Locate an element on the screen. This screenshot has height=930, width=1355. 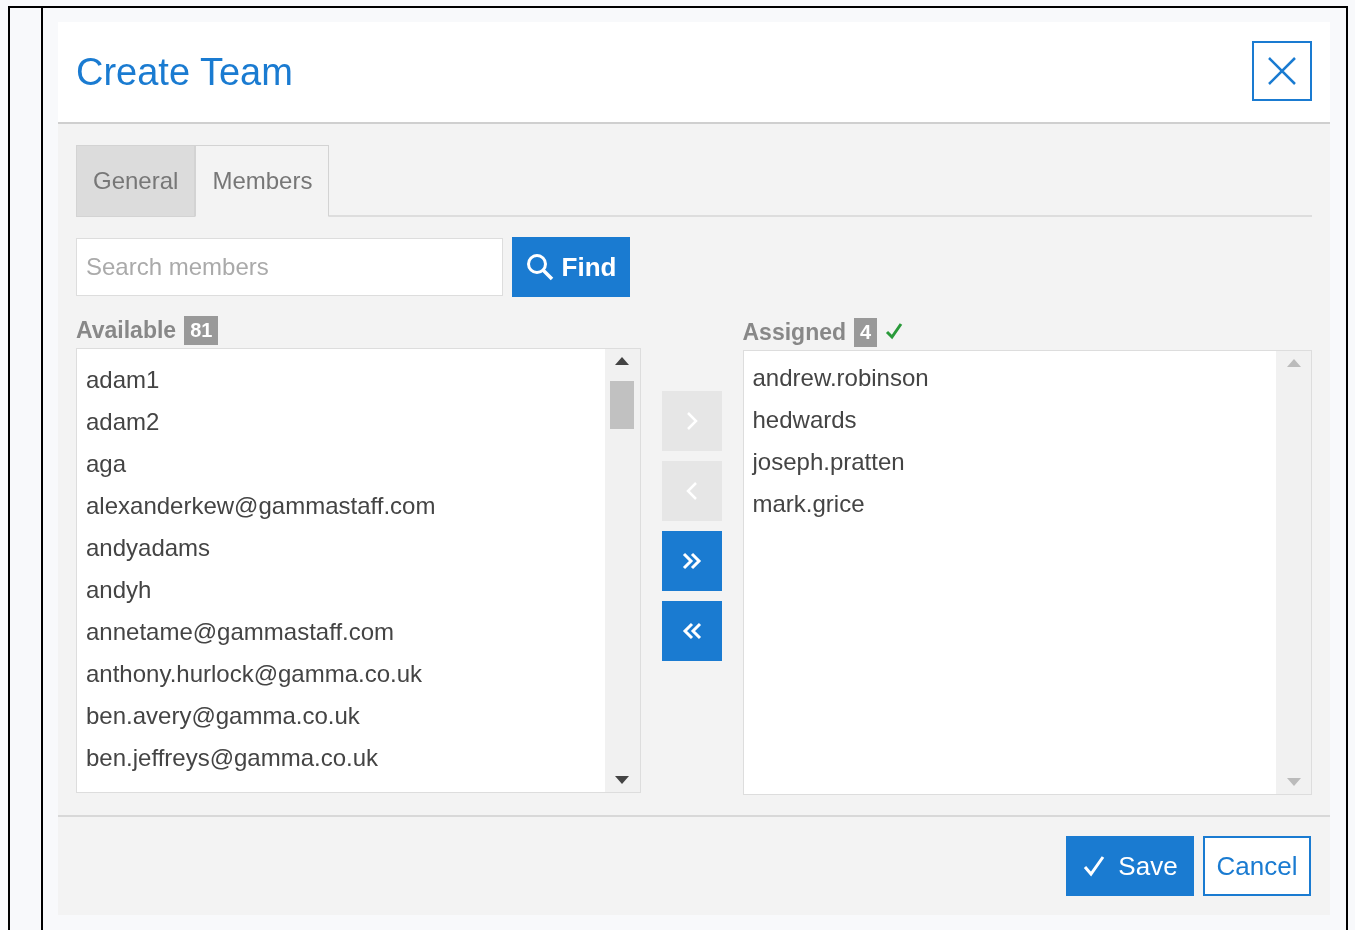
close-icon is located at coordinates (1282, 71).